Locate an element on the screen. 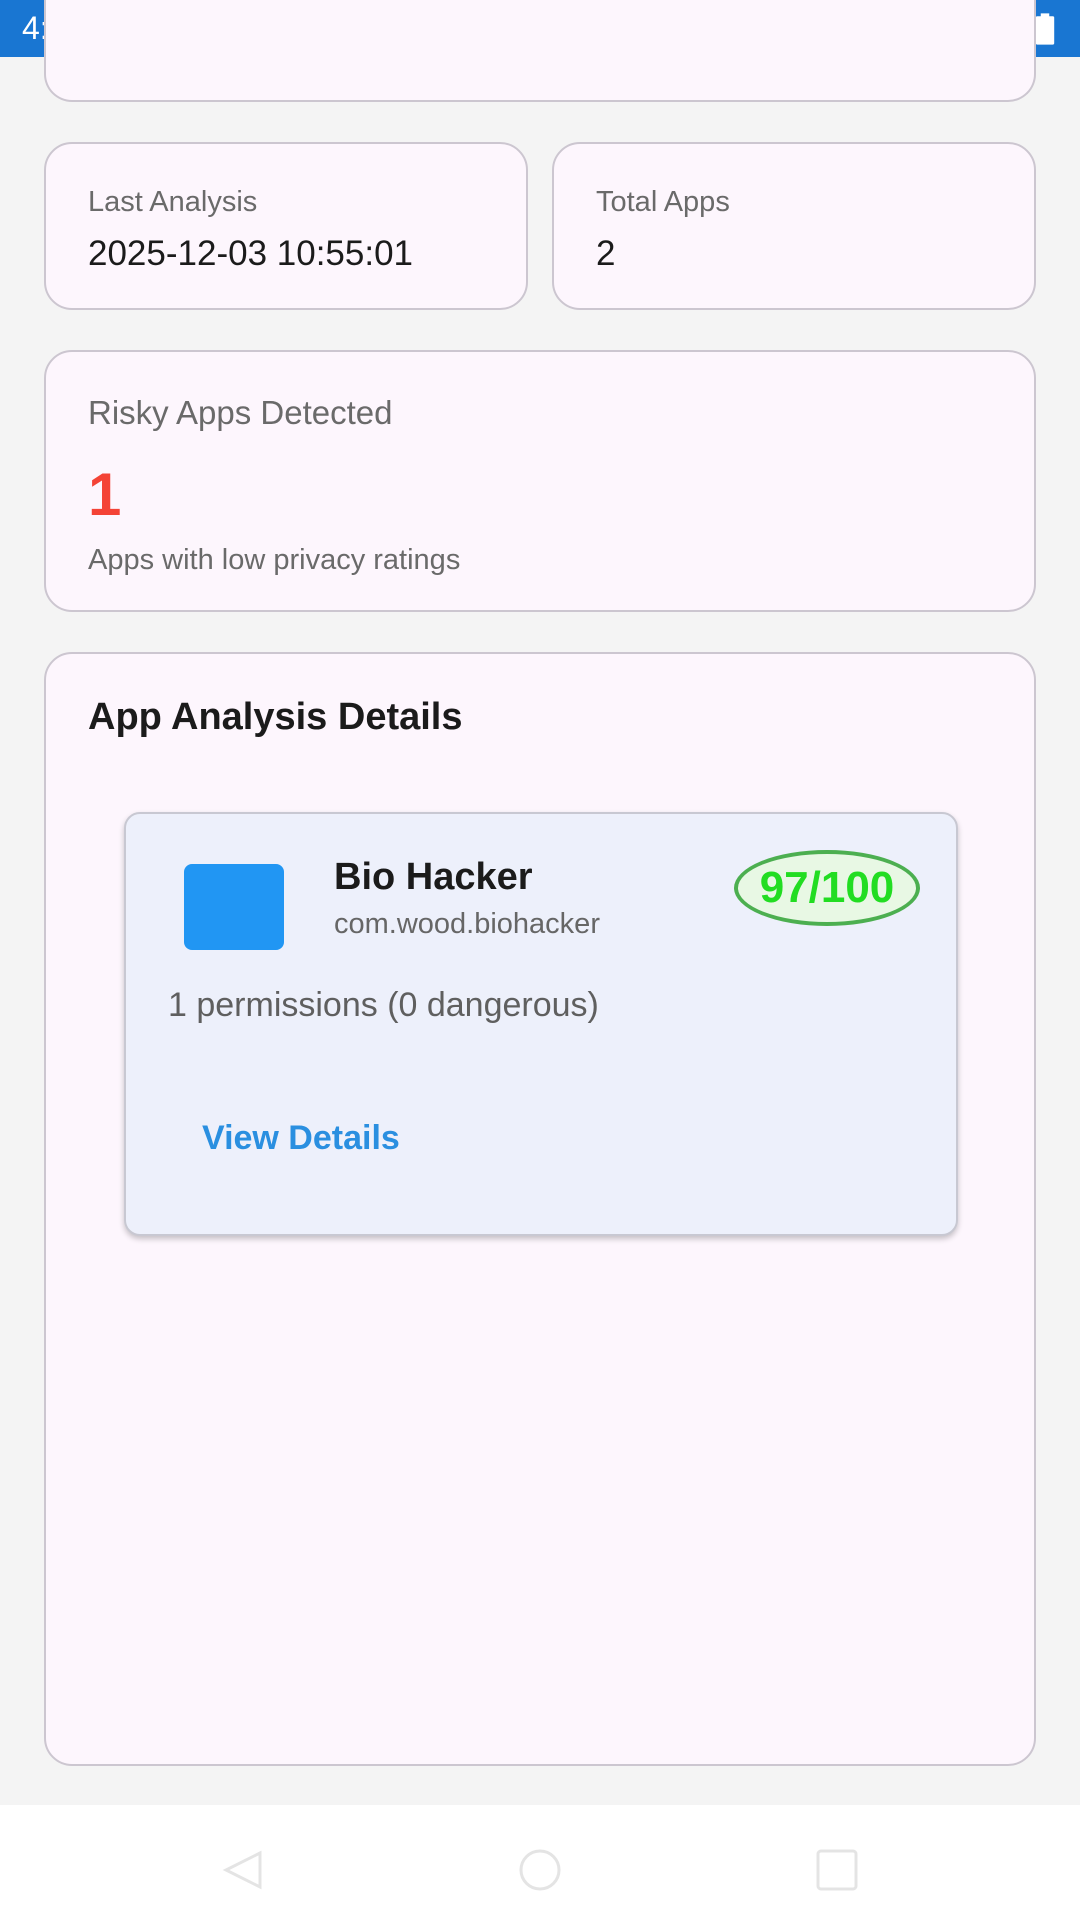 The image size is (1080, 1920). risky-apps-title: Risky Apps Detected is located at coordinates (240, 412).